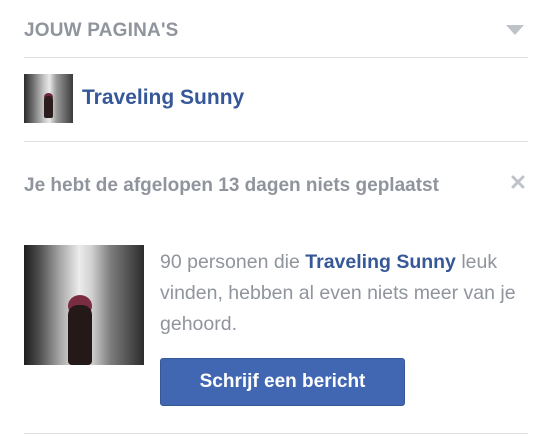  I want to click on close-icon, so click(518, 182).